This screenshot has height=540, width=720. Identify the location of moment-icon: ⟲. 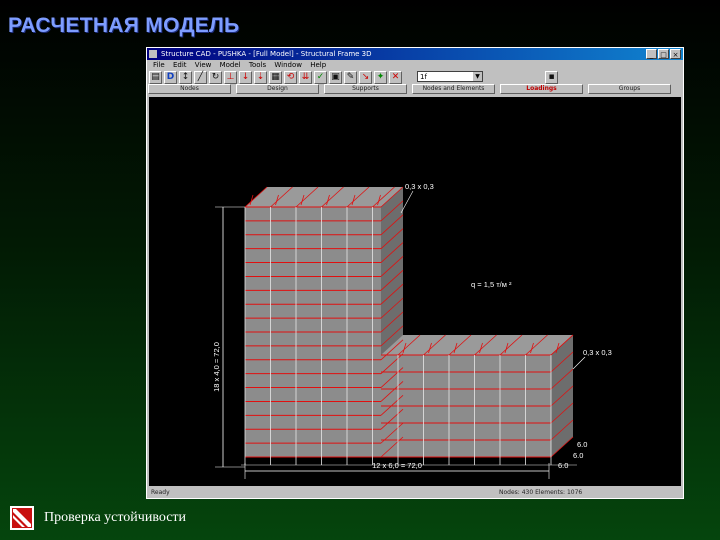
(290, 77).